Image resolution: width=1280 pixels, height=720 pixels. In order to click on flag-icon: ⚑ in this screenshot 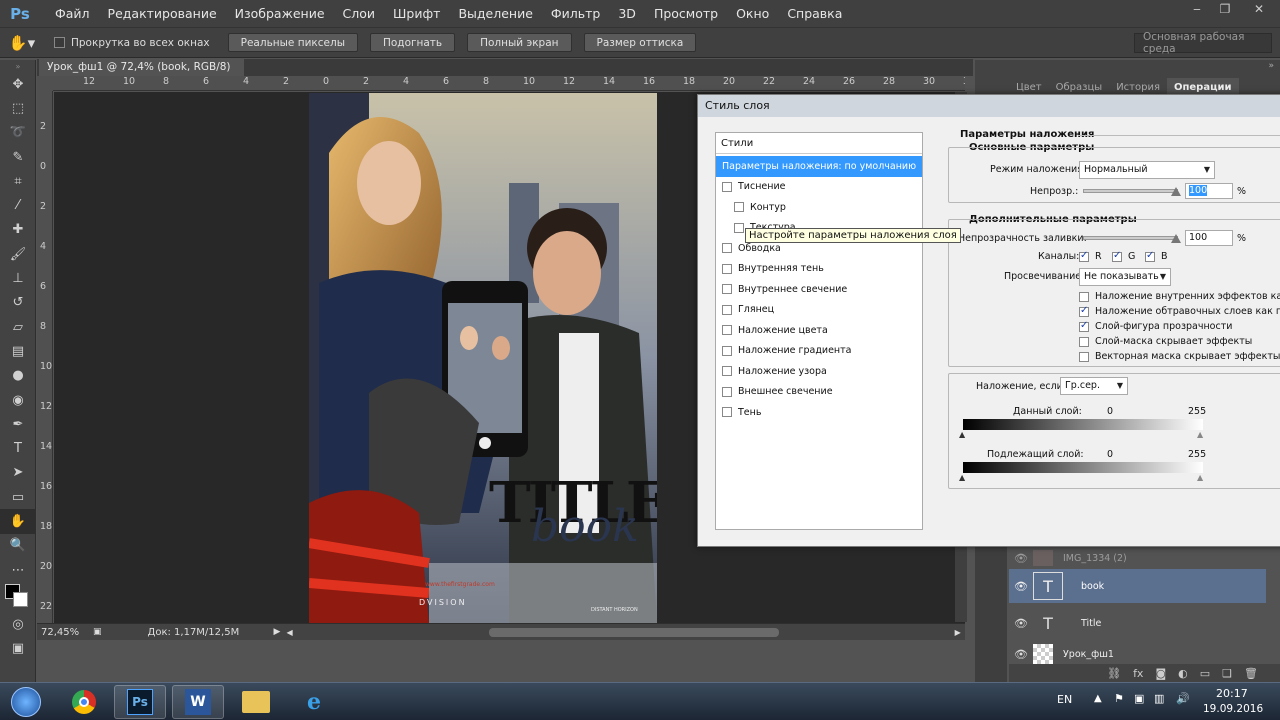, I will do `click(1119, 698)`.